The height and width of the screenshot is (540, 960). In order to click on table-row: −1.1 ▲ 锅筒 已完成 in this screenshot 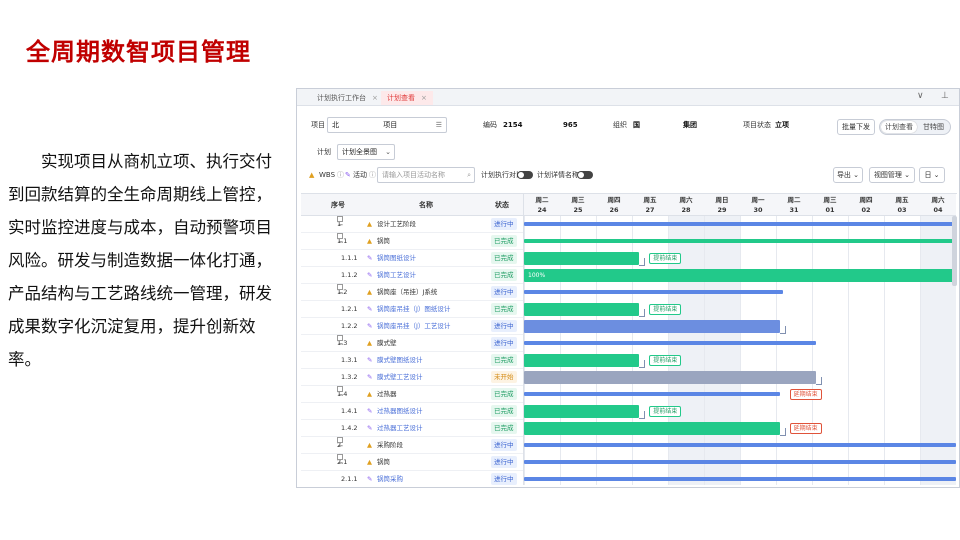, I will do `click(412, 241)`.